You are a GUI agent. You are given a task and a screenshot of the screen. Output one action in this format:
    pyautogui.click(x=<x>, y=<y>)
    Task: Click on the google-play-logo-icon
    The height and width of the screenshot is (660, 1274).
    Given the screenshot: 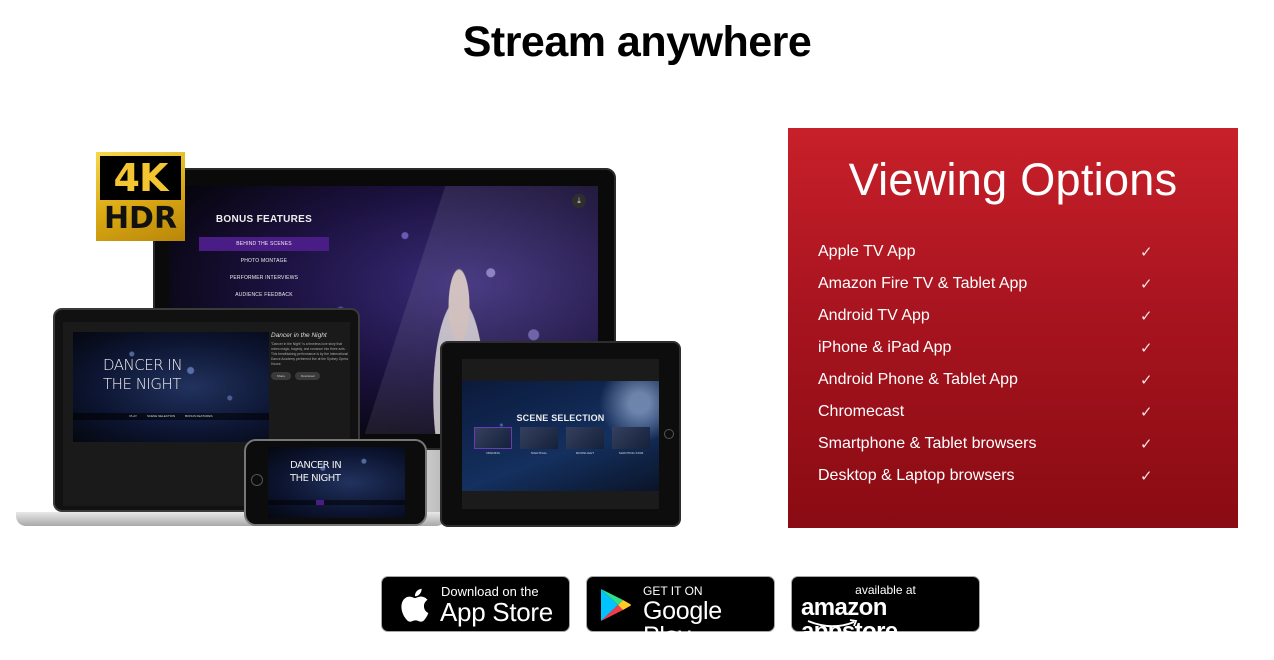 What is the action you would take?
    pyautogui.click(x=616, y=605)
    